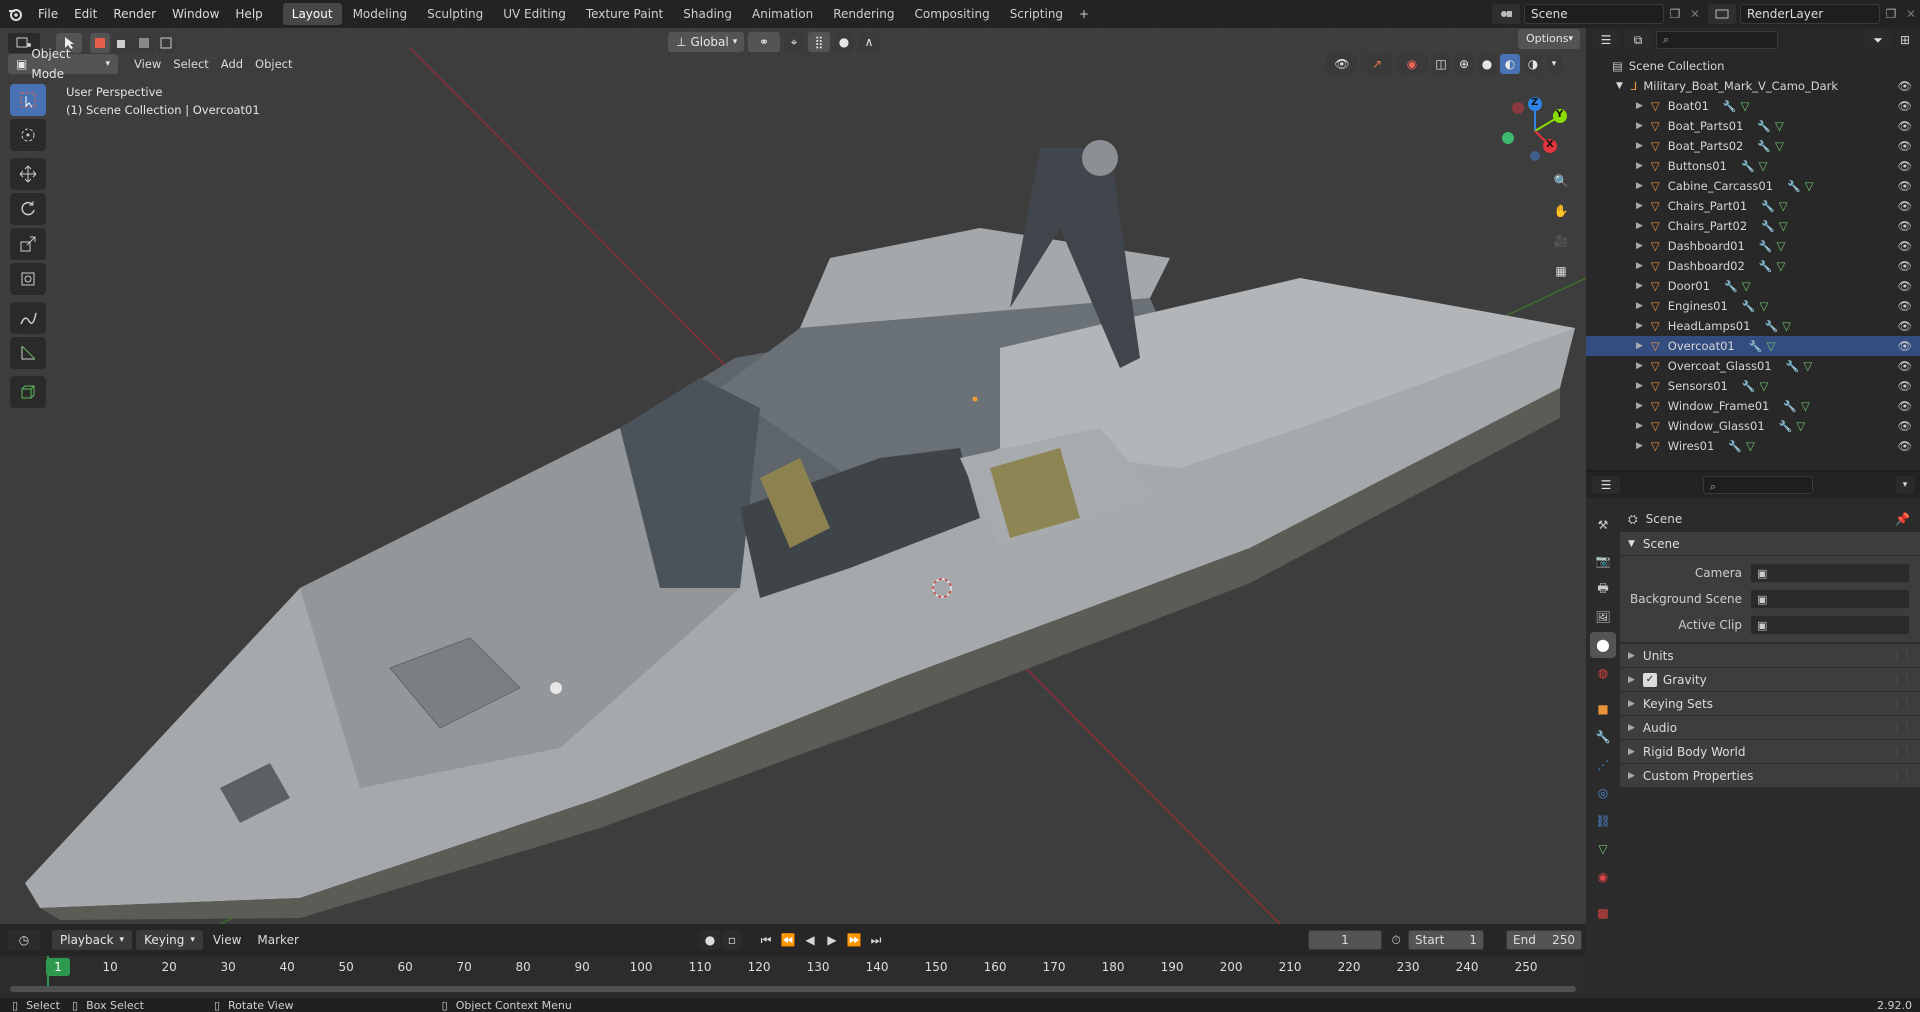 This screenshot has width=1920, height=1012. I want to click on shading-wireframe-icon: ⊕, so click(1464, 64).